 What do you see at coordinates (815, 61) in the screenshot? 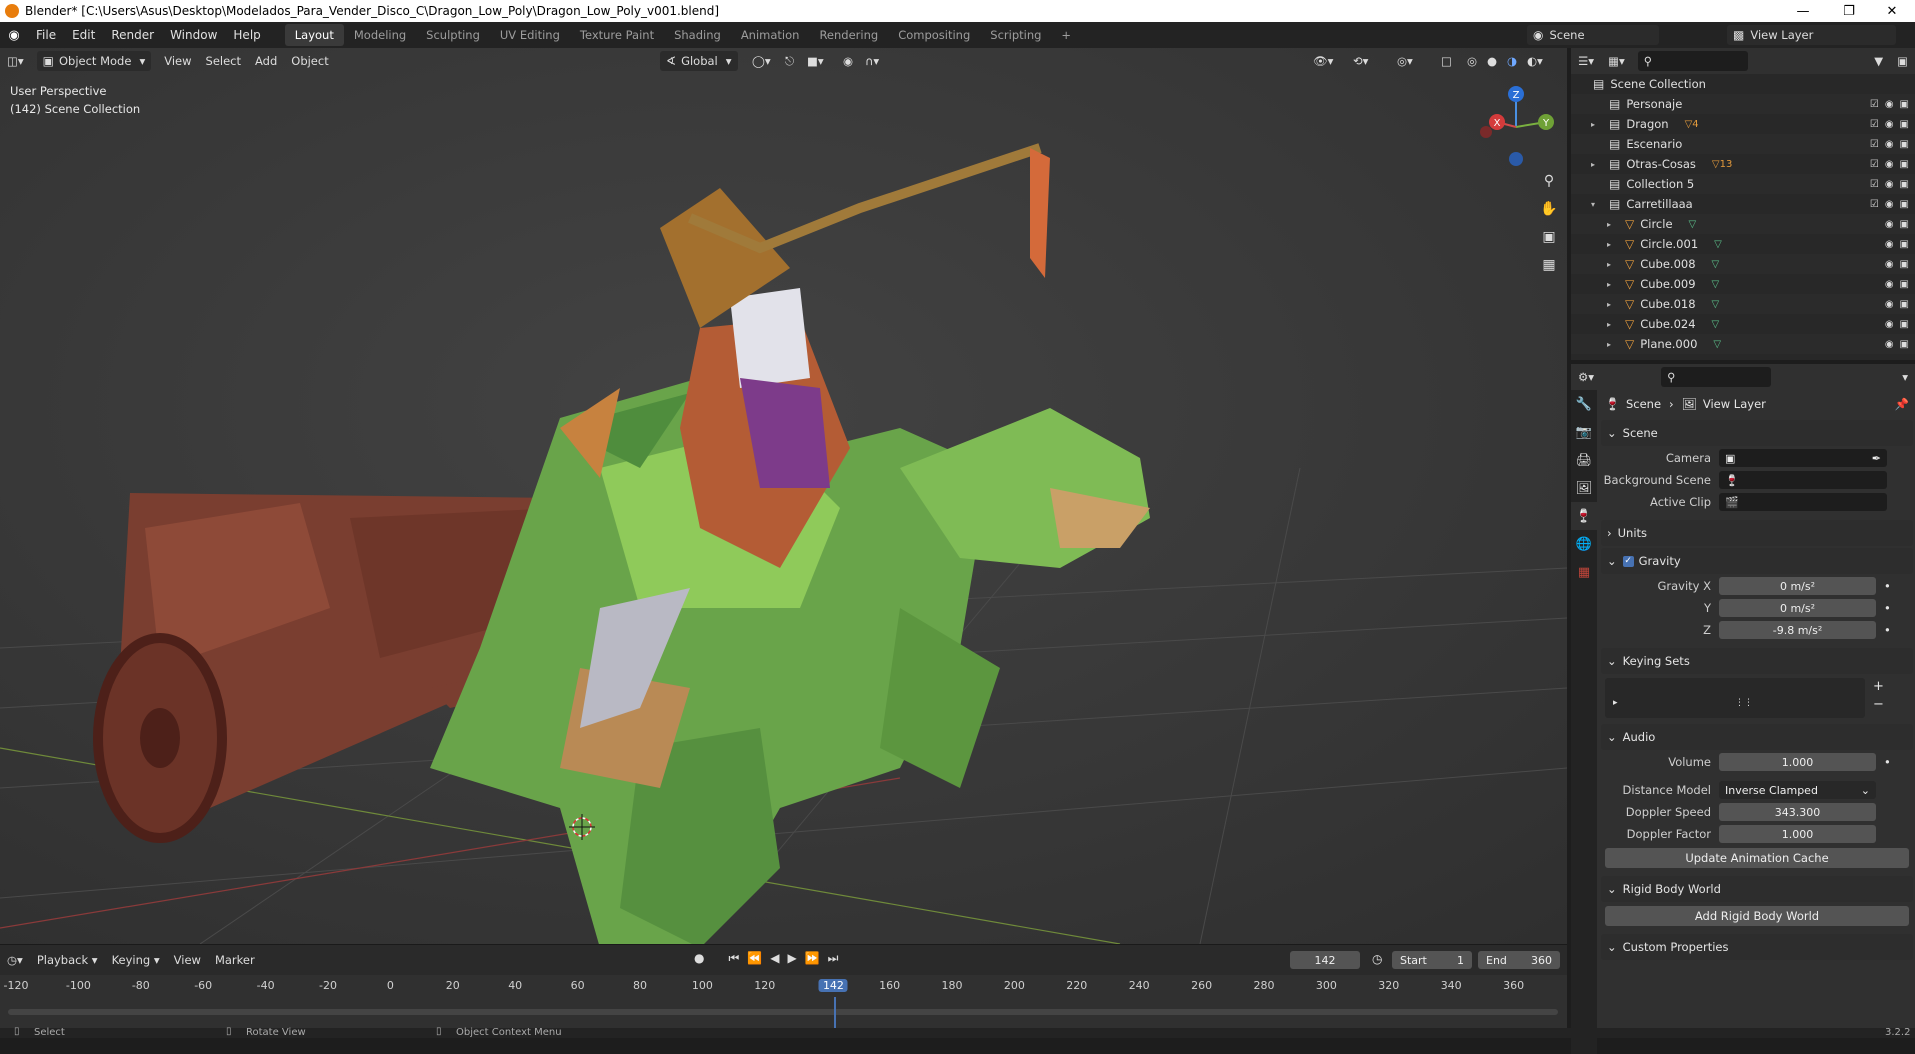
I see `snap-target-icon: ■▾` at bounding box center [815, 61].